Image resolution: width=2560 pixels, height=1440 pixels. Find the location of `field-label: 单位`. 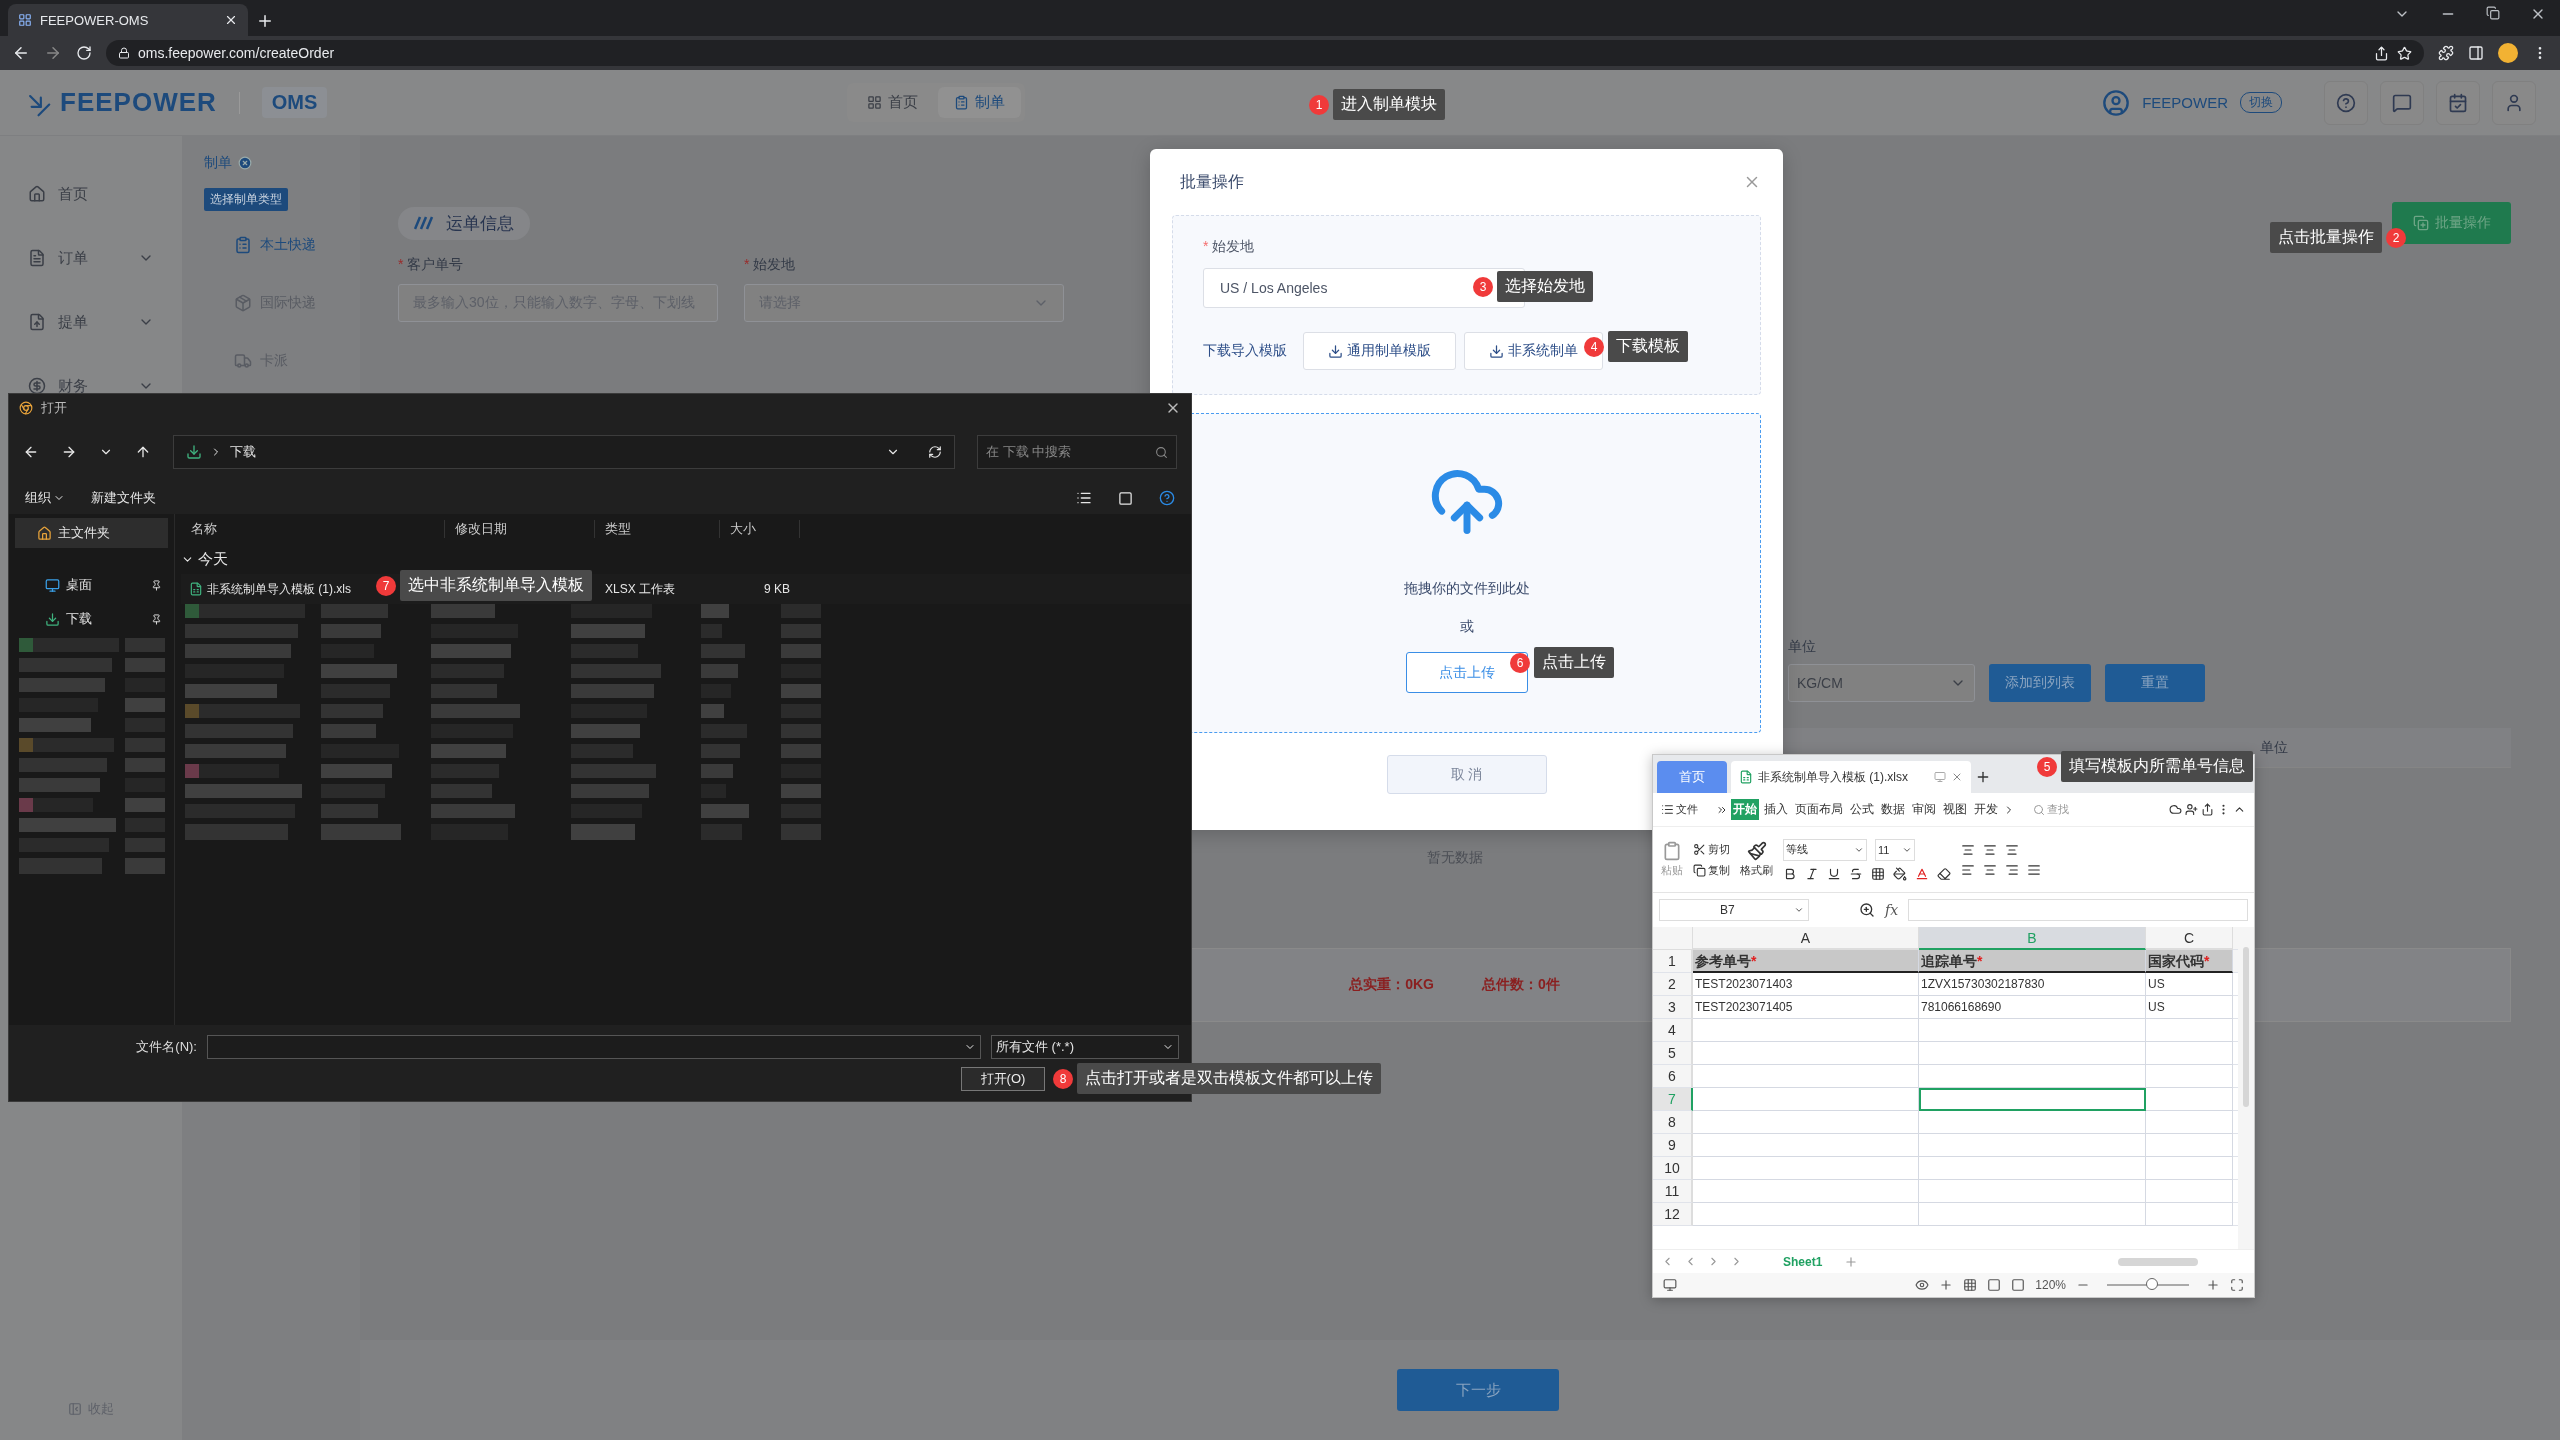

field-label: 单位 is located at coordinates (1802, 647).